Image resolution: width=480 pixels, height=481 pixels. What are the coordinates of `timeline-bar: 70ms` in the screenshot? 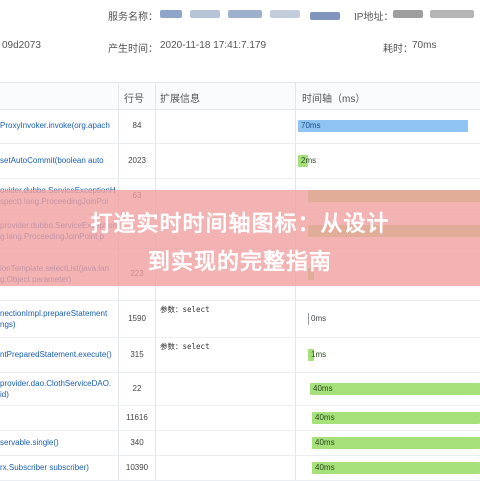 It's located at (383, 125).